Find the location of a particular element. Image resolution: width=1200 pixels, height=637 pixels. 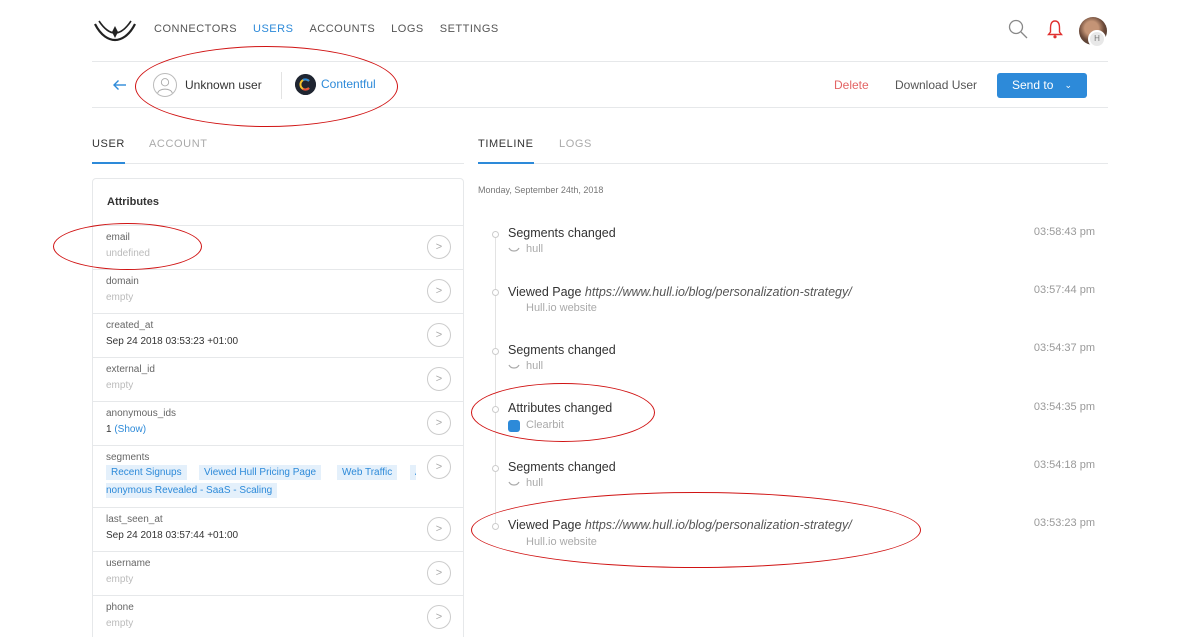

segment-tag: A is located at coordinates (413, 472).